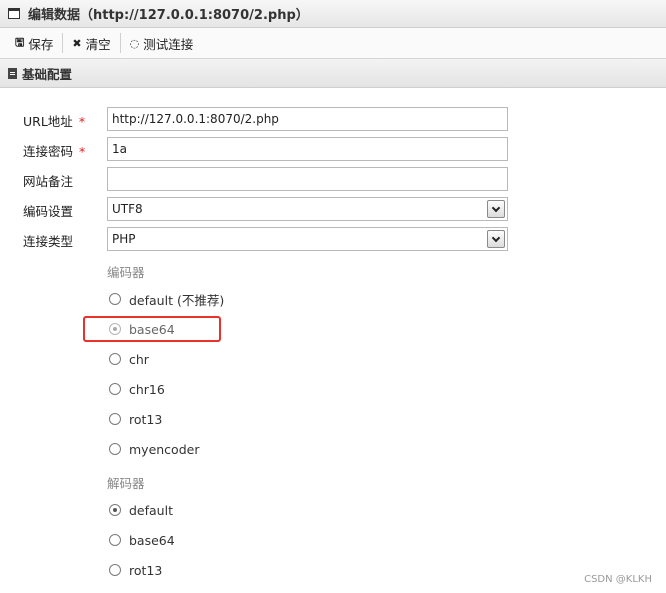 The height and width of the screenshot is (593, 666). Describe the element at coordinates (333, 73) in the screenshot. I see `section-header: 基础配置` at that location.